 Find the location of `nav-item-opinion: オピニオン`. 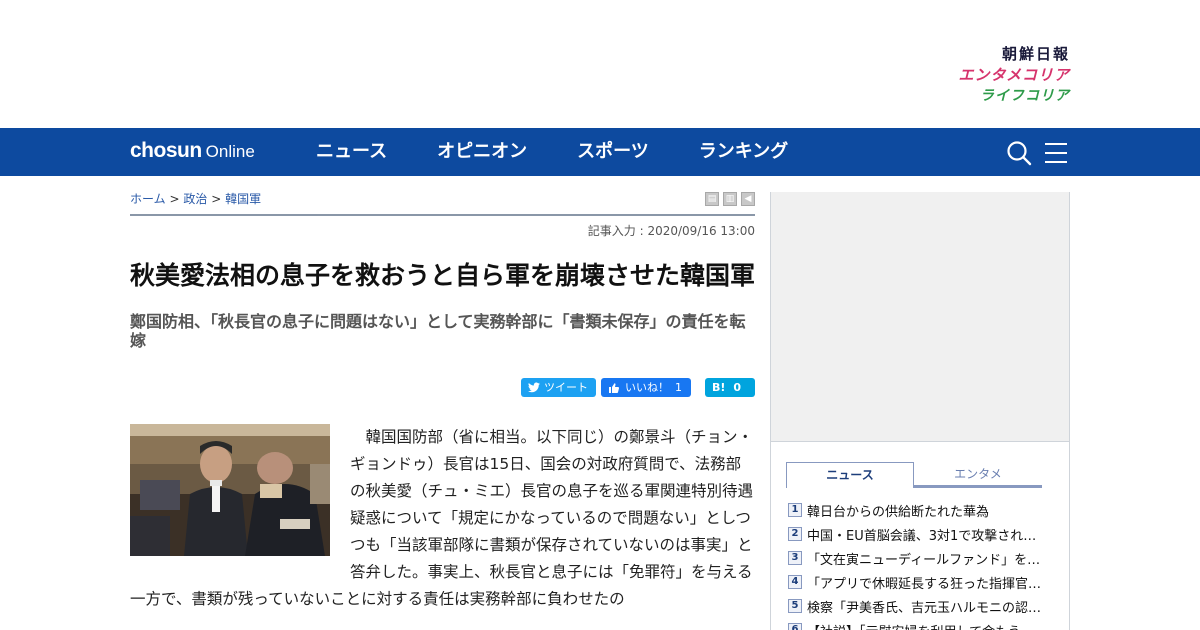

nav-item-opinion: オピニオン is located at coordinates (482, 152).